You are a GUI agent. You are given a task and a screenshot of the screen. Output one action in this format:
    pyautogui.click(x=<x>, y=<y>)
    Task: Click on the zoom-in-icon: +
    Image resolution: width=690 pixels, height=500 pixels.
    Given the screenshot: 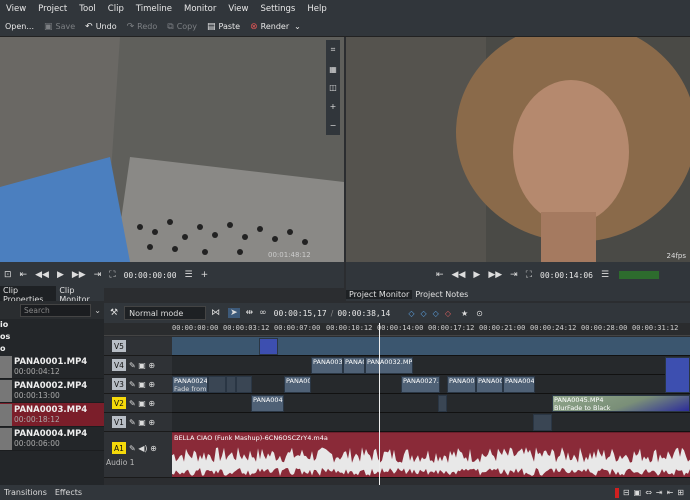 What is the action you would take?
    pyautogui.click(x=333, y=106)
    